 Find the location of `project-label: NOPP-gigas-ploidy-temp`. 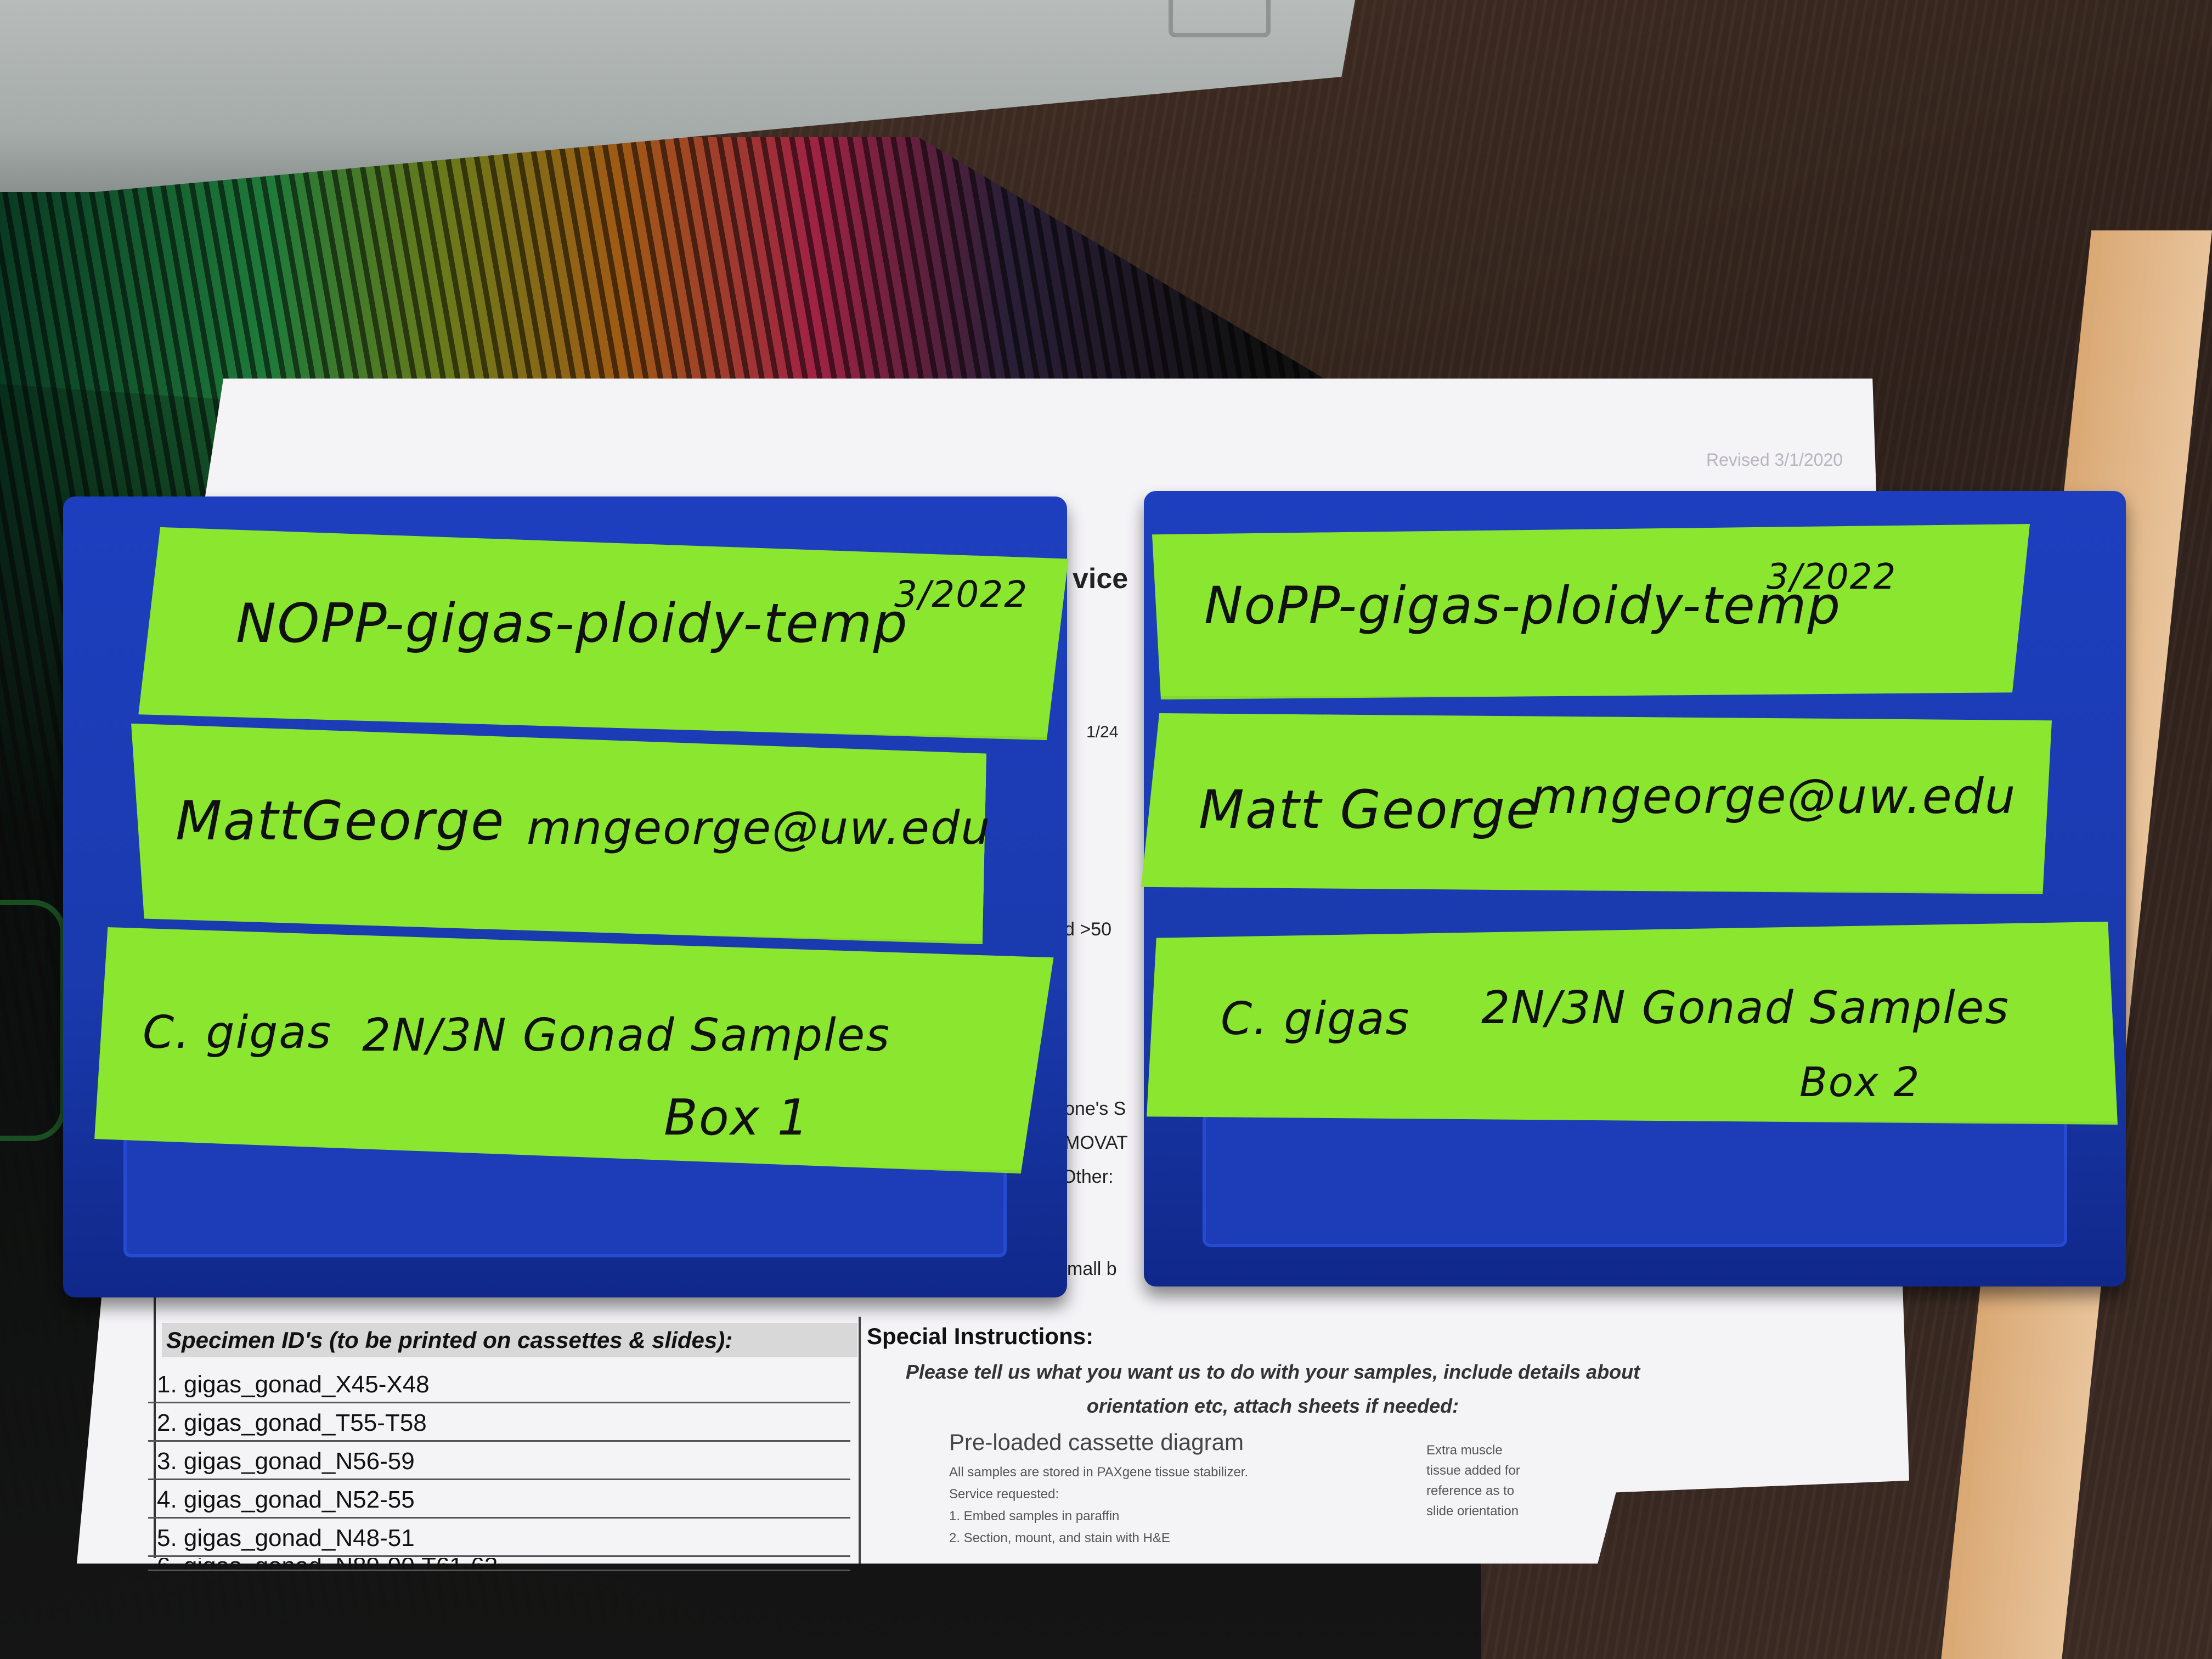

project-label: NOPP-gigas-ploidy-temp is located at coordinates (572, 623).